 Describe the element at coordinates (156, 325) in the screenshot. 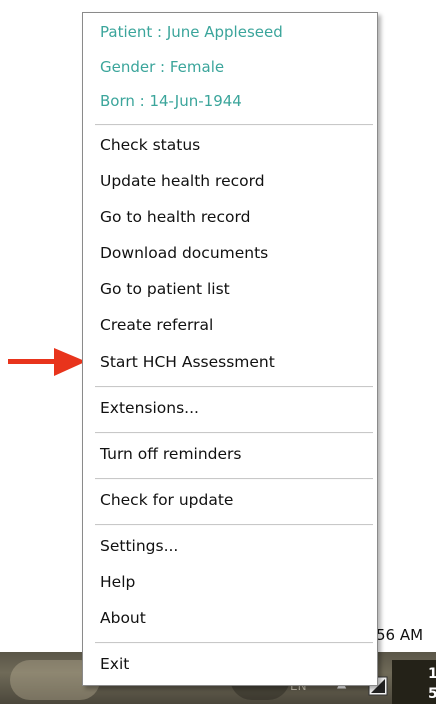

I see `menu-item-create-referral: Create referral` at that location.